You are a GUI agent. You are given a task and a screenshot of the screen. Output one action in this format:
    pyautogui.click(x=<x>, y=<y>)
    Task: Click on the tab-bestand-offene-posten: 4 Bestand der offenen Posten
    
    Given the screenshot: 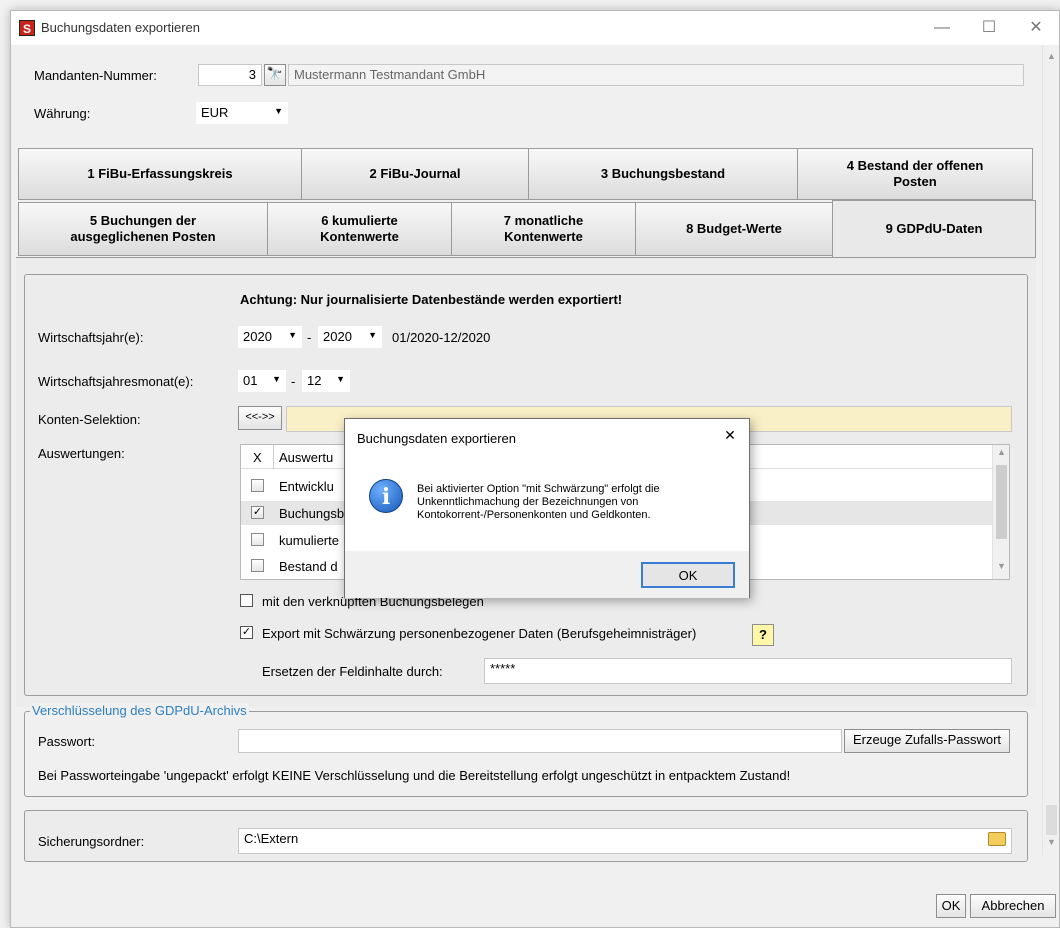 What is the action you would take?
    pyautogui.click(x=915, y=174)
    